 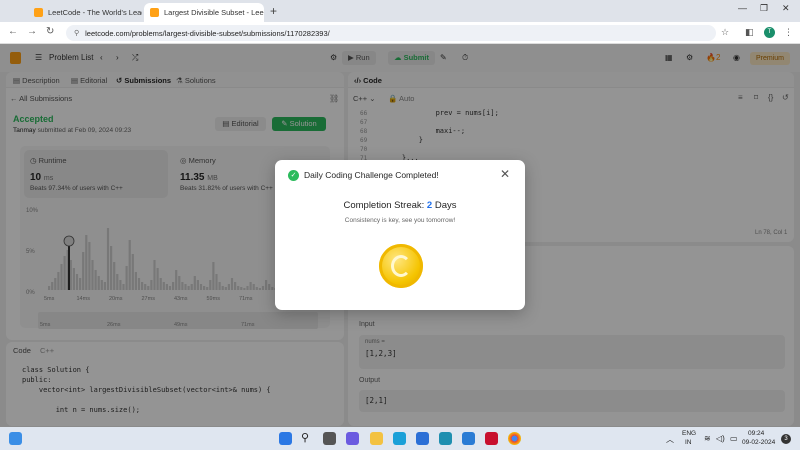 What do you see at coordinates (32, 31) in the screenshot?
I see `forward-icon: →` at bounding box center [32, 31].